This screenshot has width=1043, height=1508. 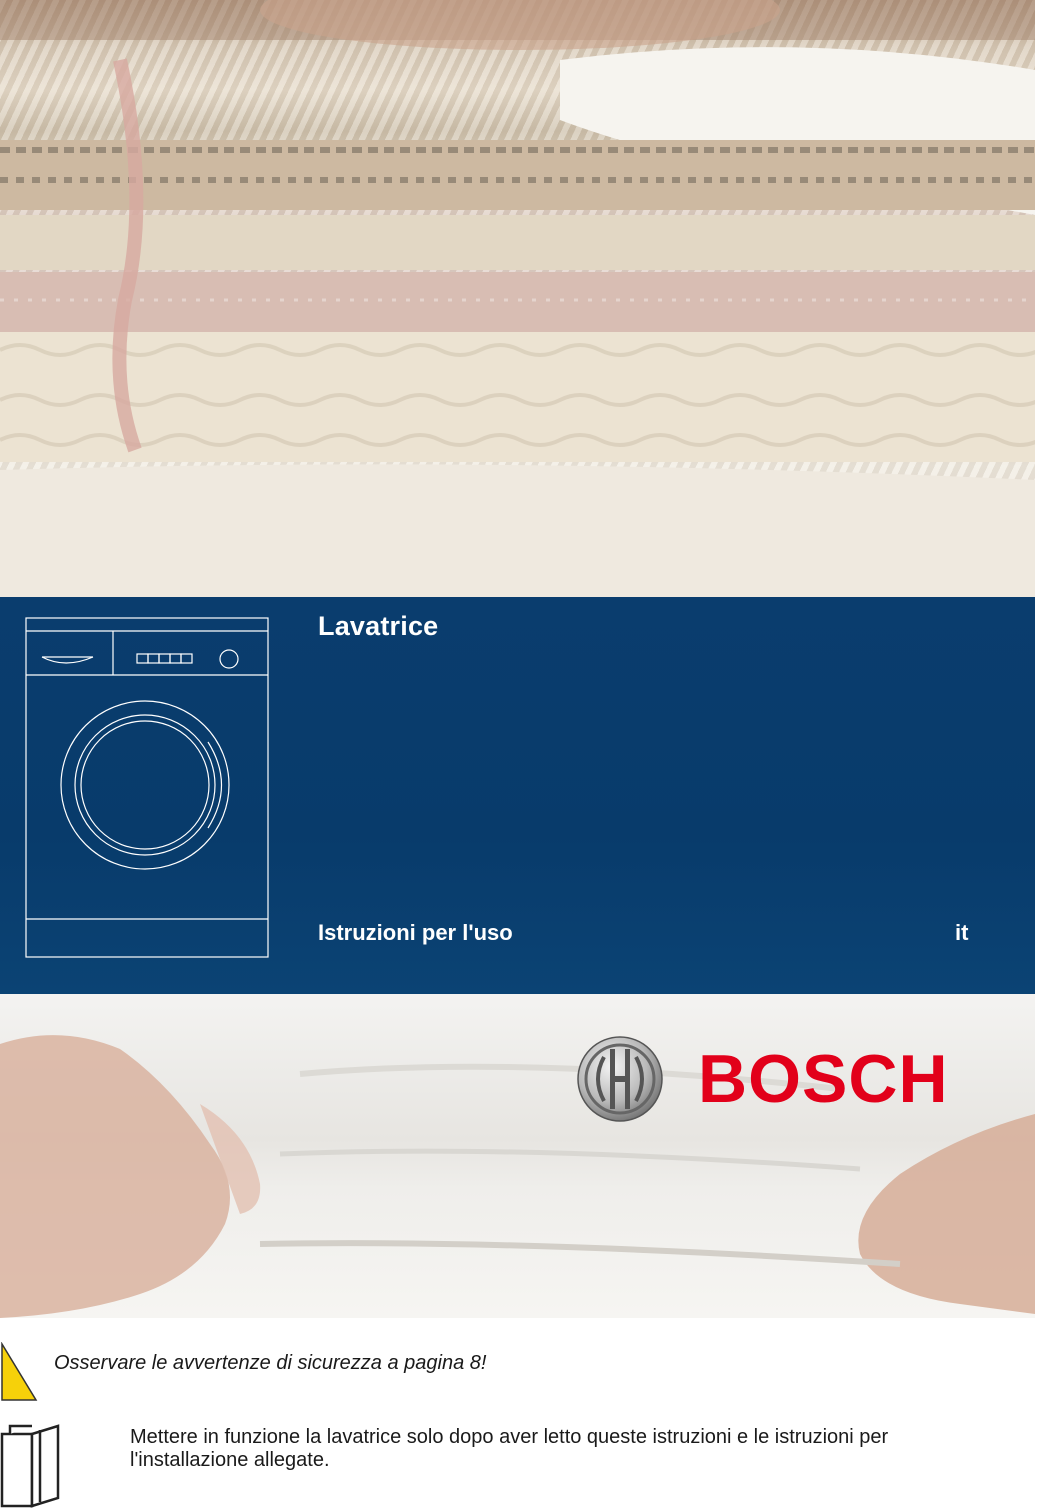 What do you see at coordinates (19, 1371) in the screenshot?
I see `warning-triangle-icon` at bounding box center [19, 1371].